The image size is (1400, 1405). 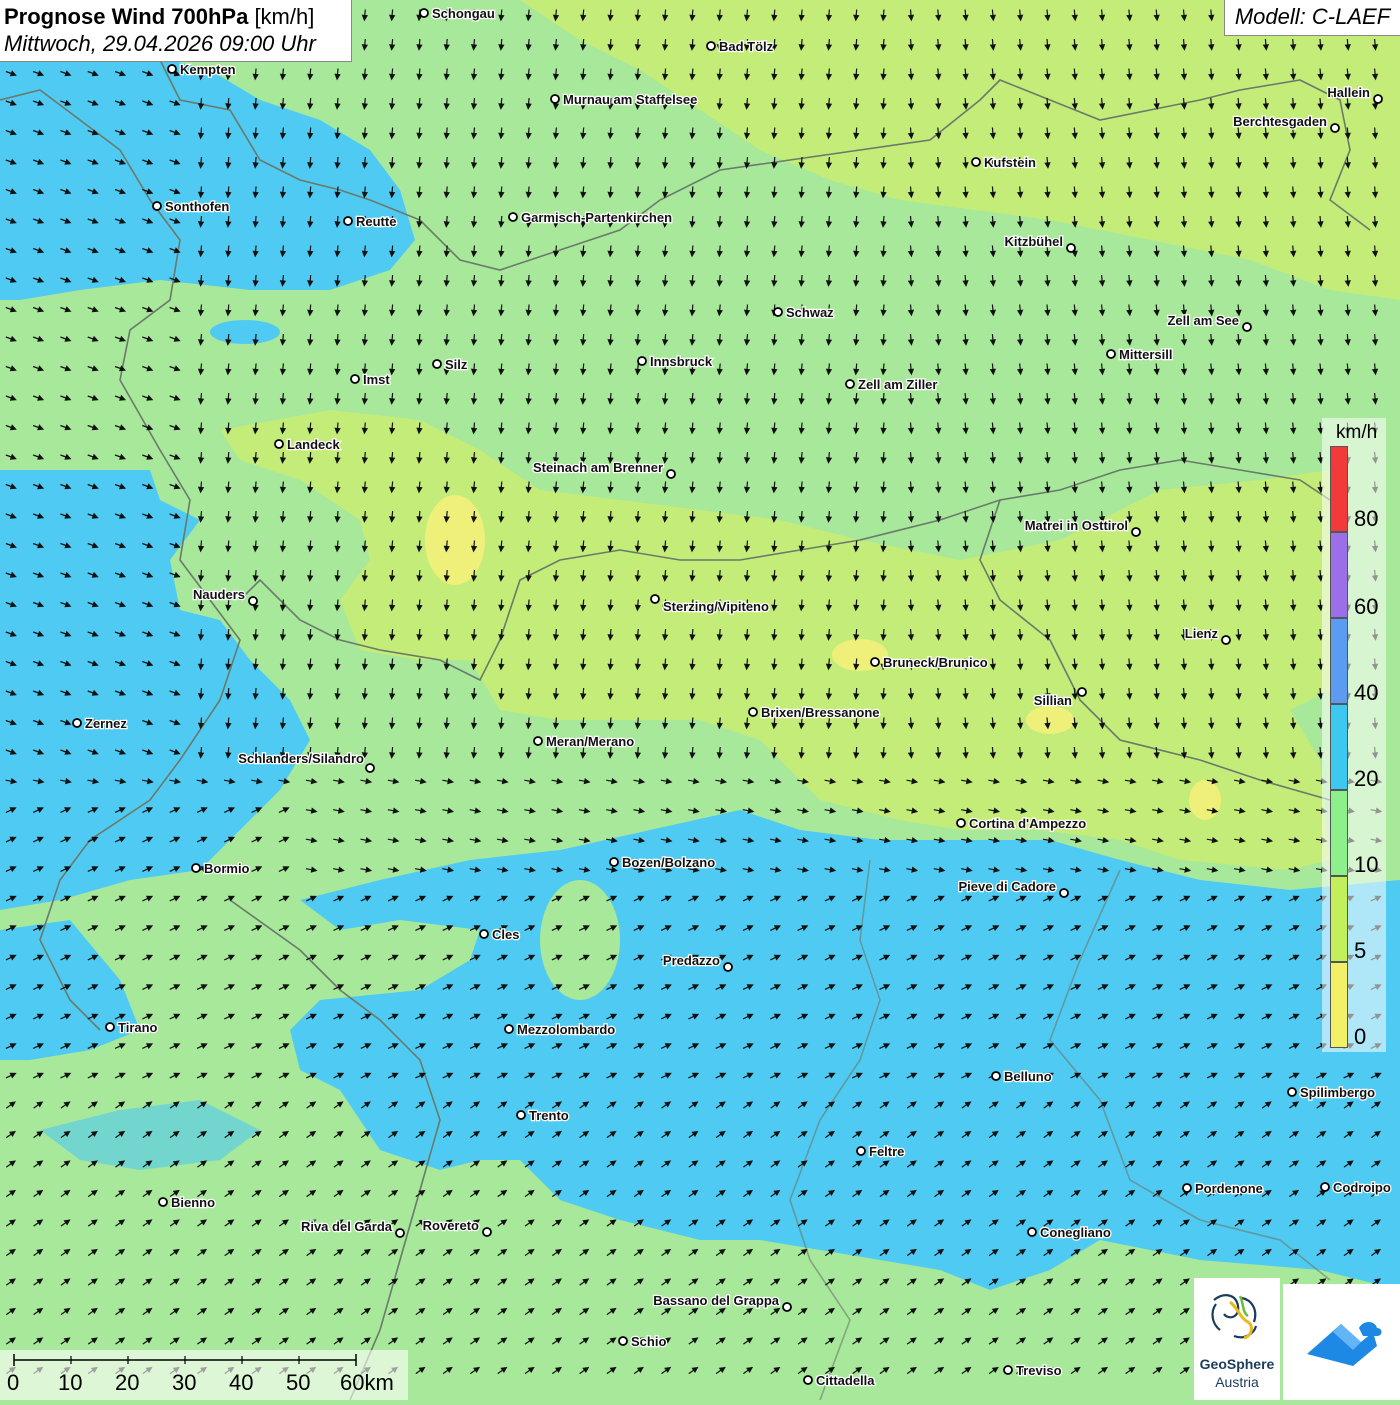 What do you see at coordinates (193, 1202) in the screenshot?
I see `city-label: Bienno` at bounding box center [193, 1202].